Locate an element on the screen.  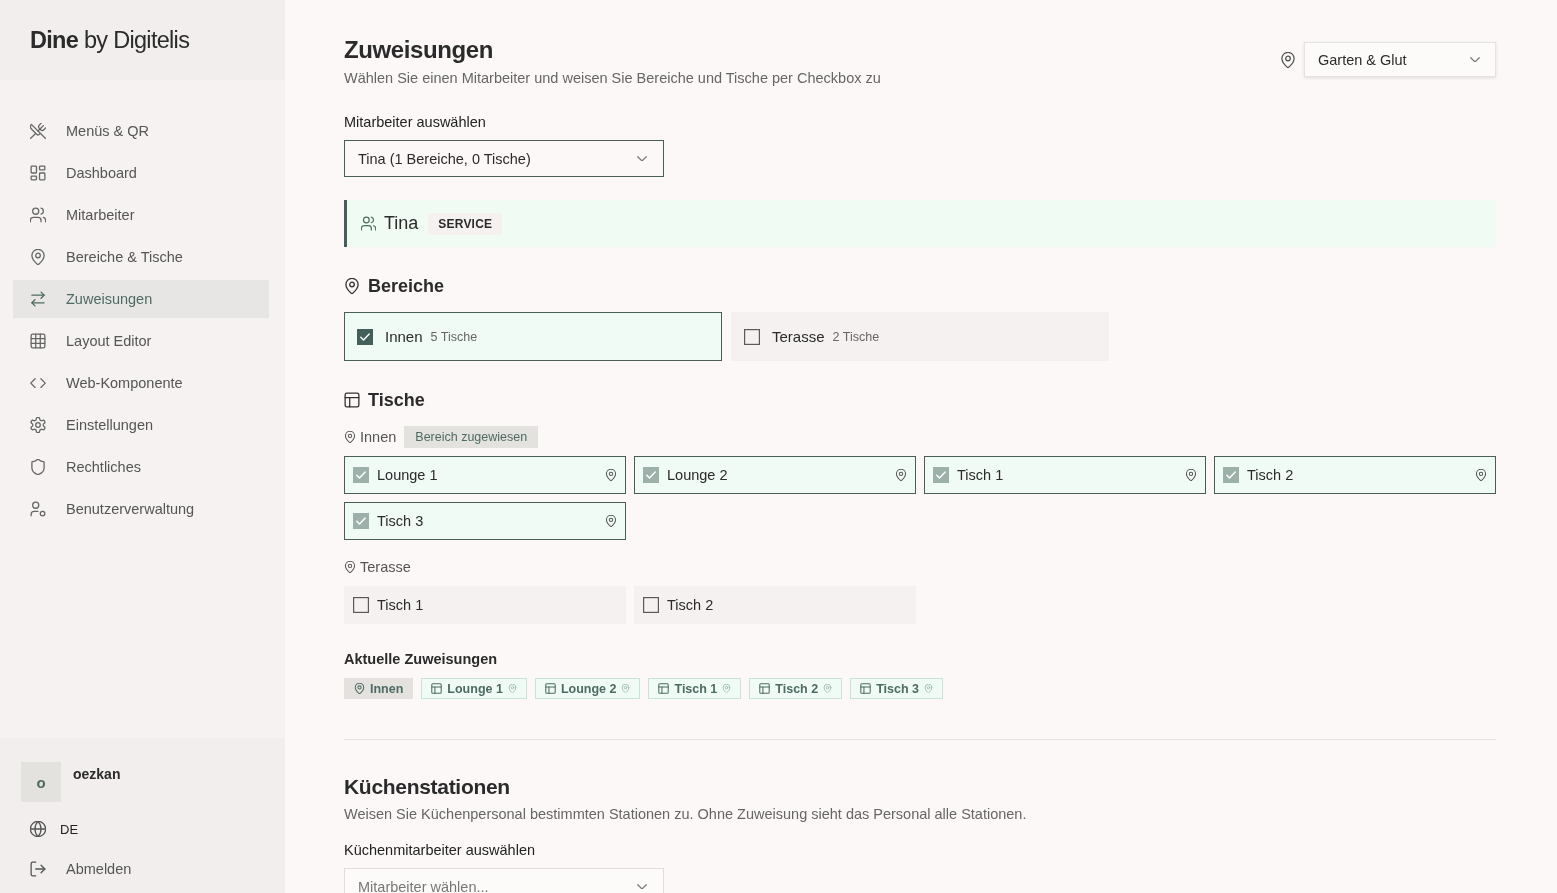
nav-item: Web-Komponente is located at coordinates (141, 383).